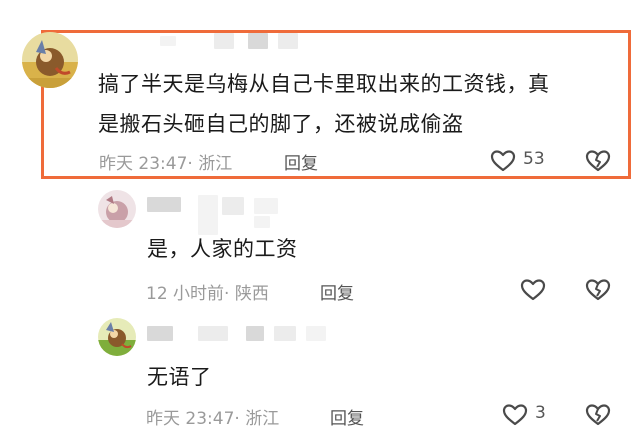  I want to click on comment-text: 是，人家的工资, so click(222, 249).